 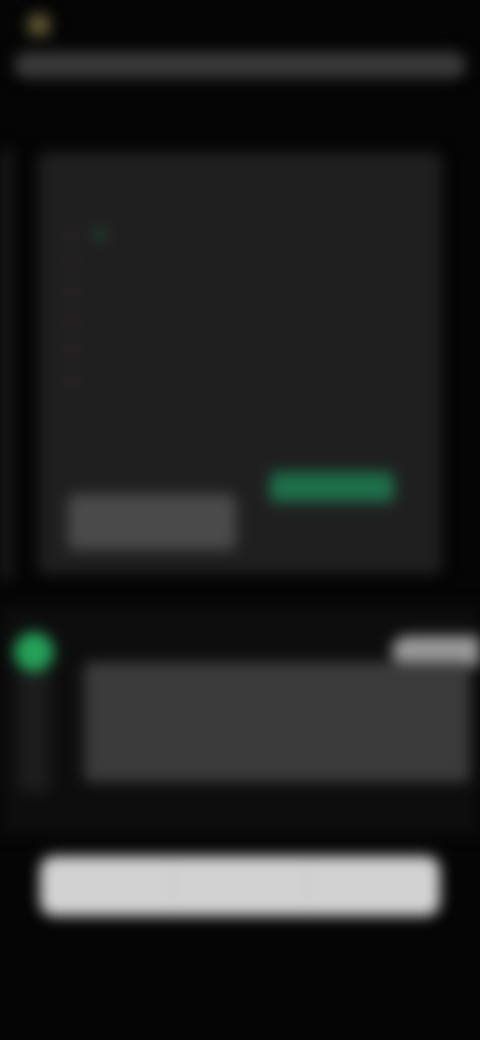 I want to click on side-strip, so click(x=34, y=732).